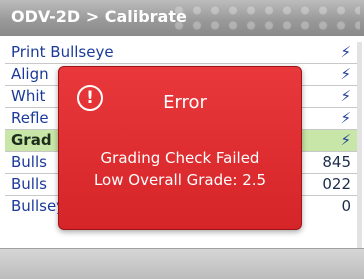 This screenshot has width=364, height=279. I want to click on list-item-label: Align, so click(30, 74).